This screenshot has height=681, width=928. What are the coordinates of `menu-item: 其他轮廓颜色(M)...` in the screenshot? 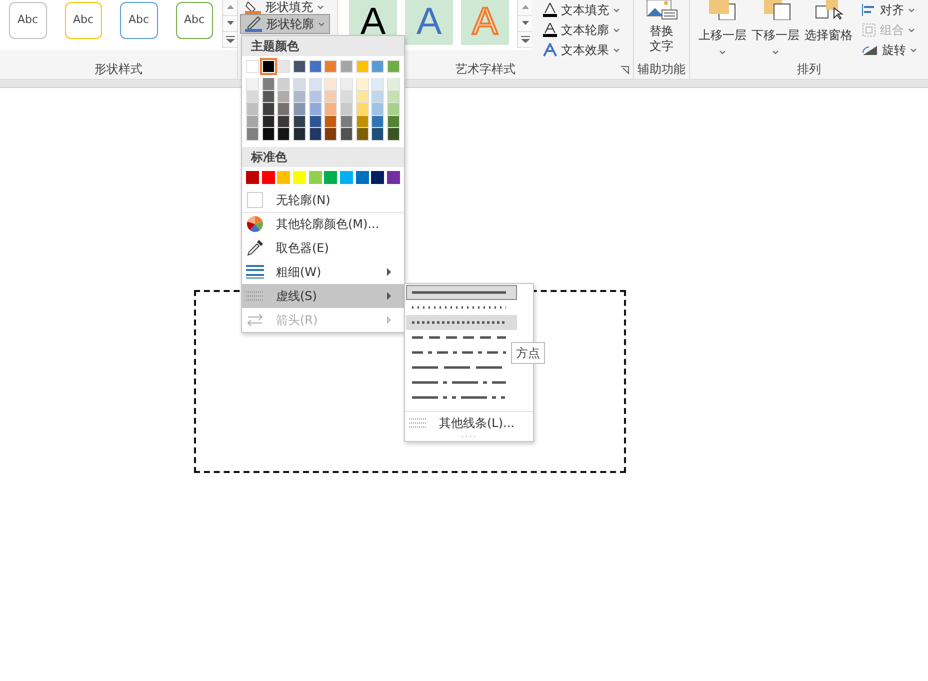 It's located at (323, 224).